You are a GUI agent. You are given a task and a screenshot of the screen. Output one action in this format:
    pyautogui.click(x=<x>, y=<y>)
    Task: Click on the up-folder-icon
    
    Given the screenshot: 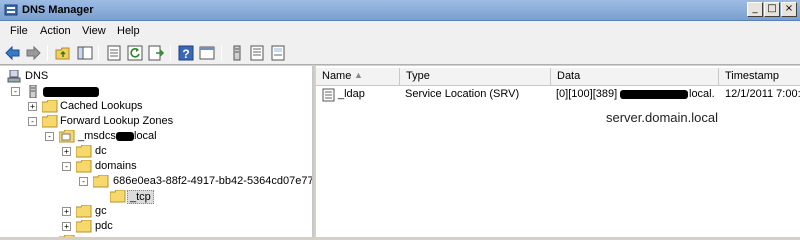 What is the action you would take?
    pyautogui.click(x=63, y=53)
    